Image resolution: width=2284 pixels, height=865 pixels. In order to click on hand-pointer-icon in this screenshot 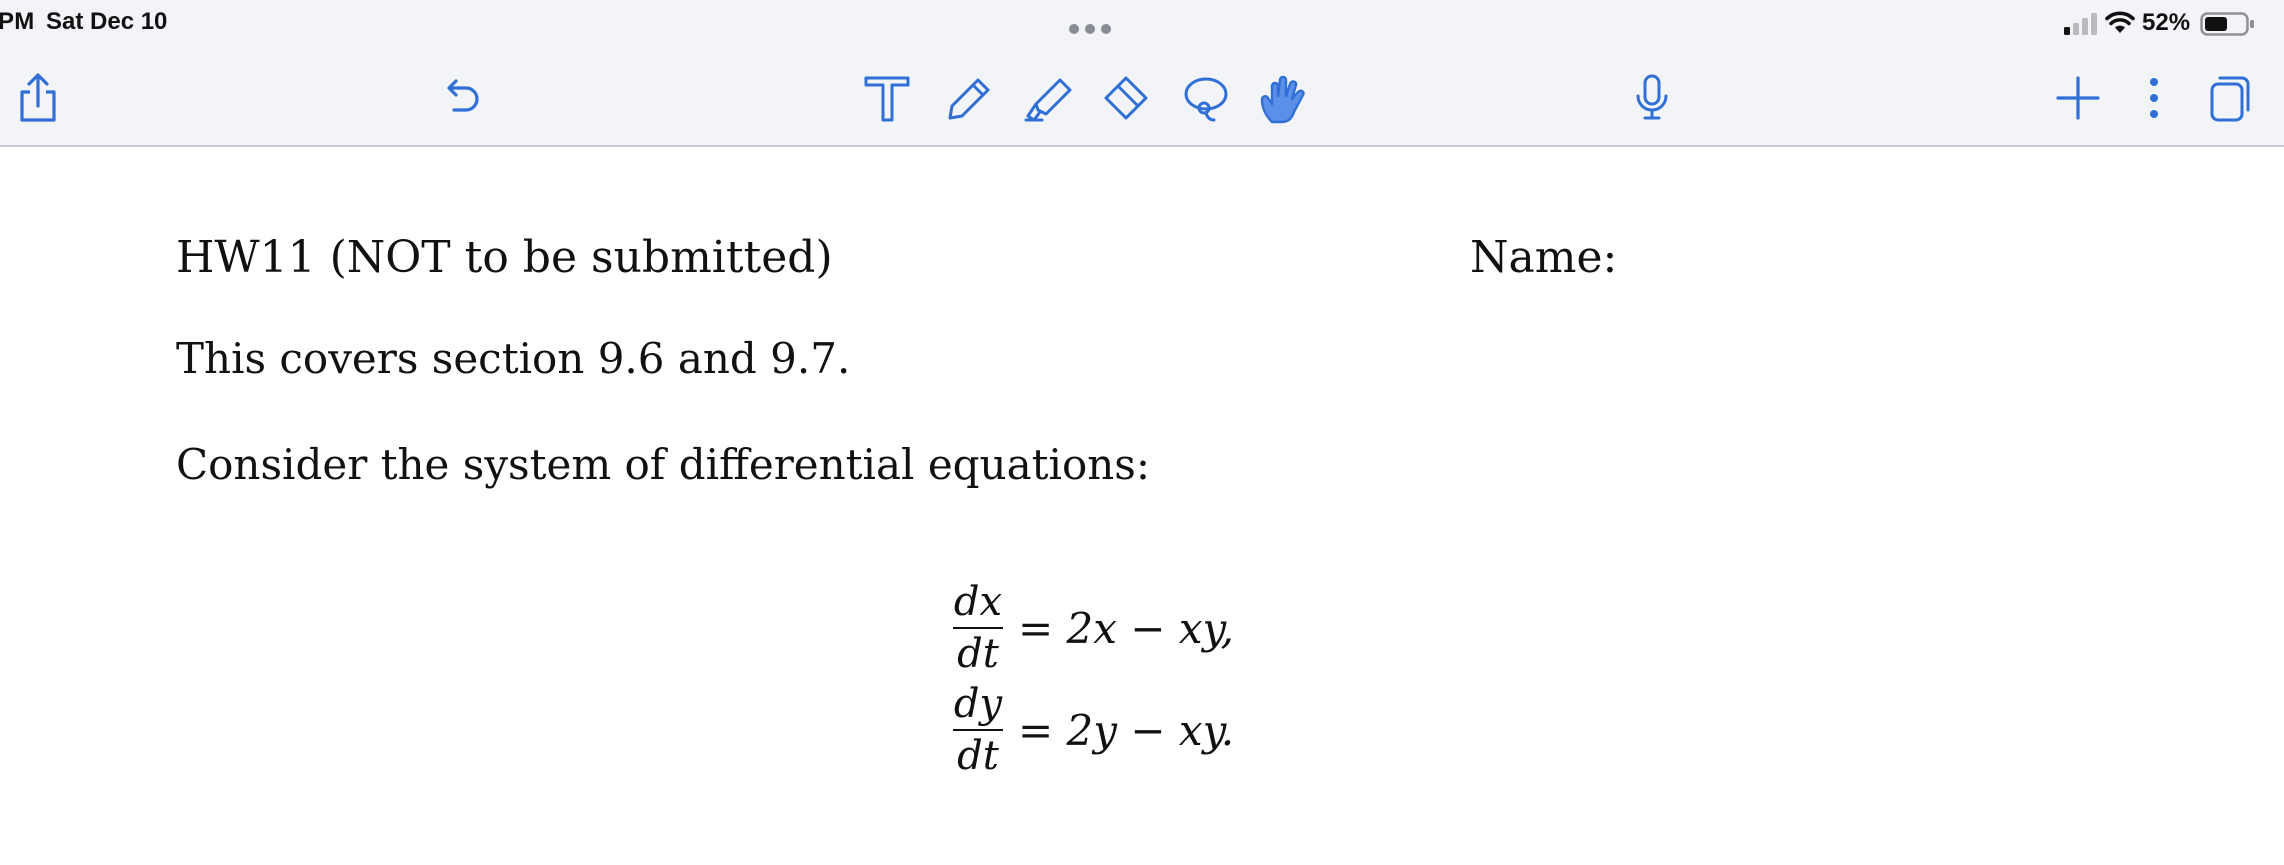, I will do `click(1284, 98)`.